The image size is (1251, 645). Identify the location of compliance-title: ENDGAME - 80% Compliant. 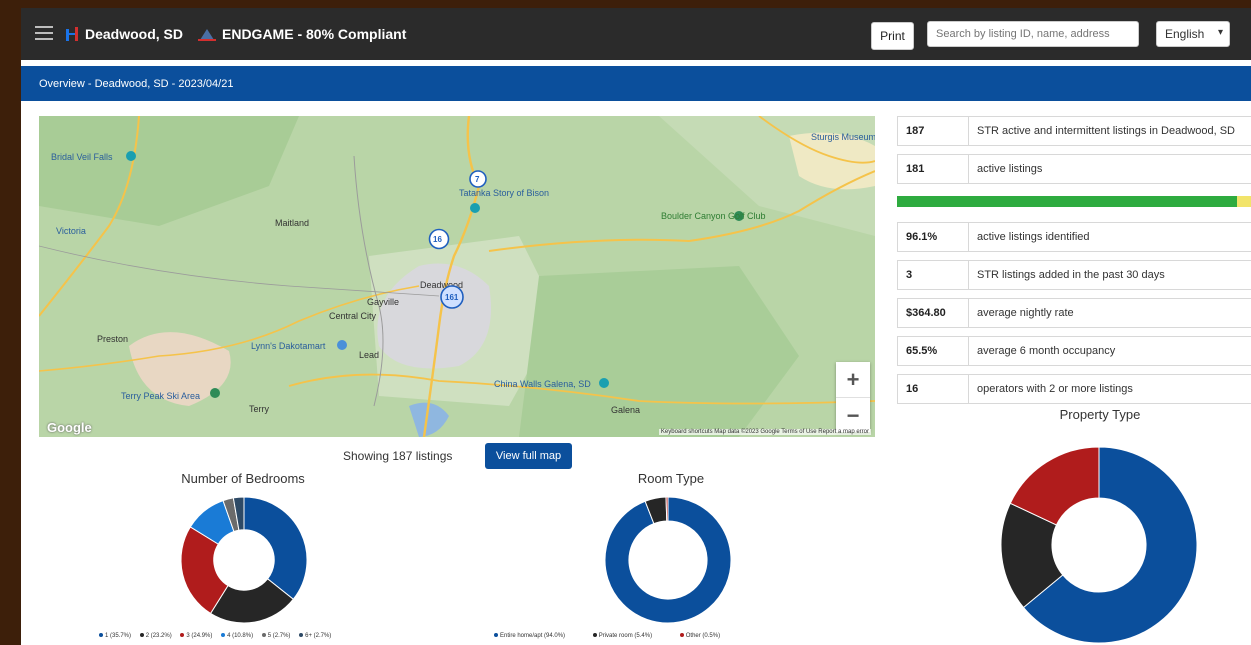
(314, 34).